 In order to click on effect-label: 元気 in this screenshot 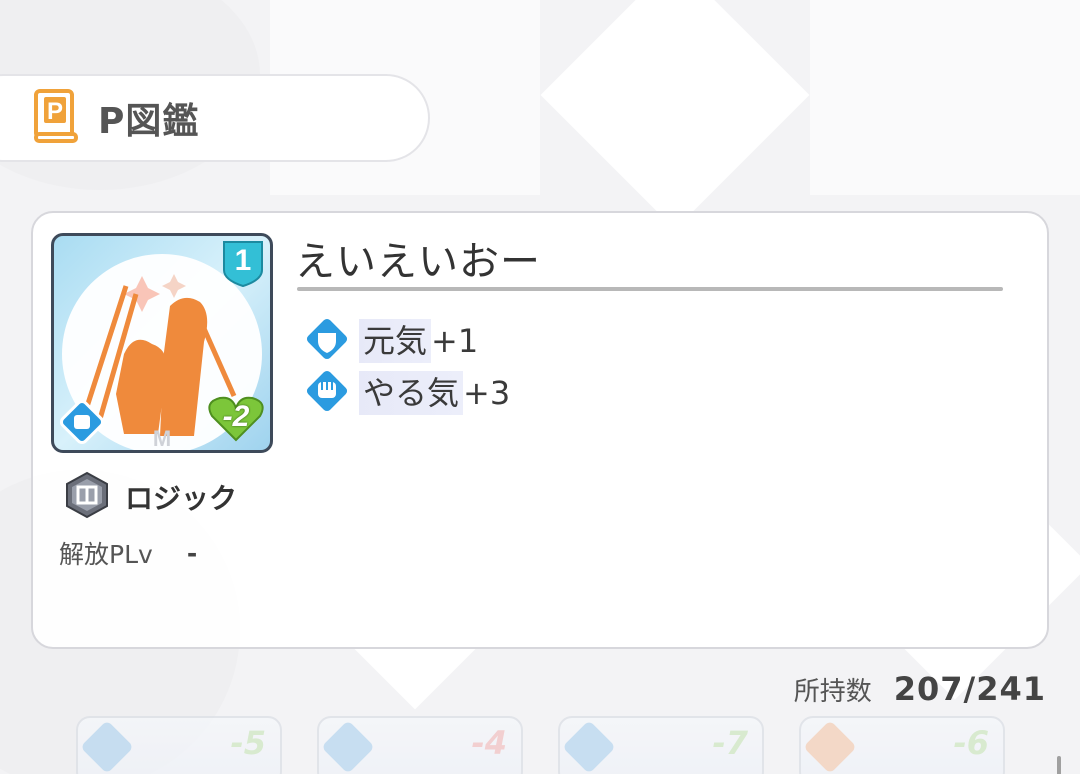, I will do `click(395, 341)`.